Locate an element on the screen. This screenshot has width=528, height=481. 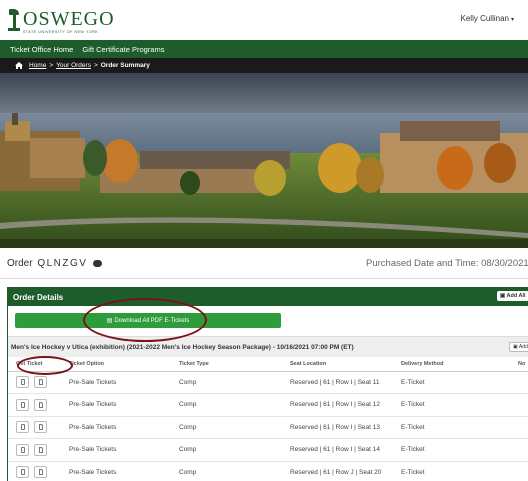
user-menu: Kelly Cullinan ▾ is located at coordinates (487, 18).